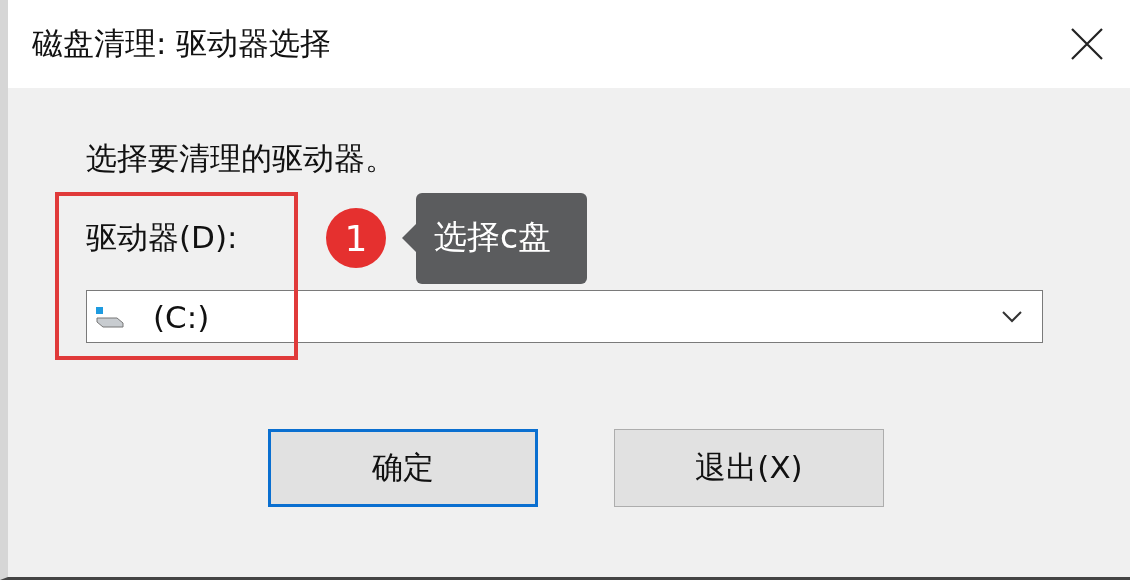 This screenshot has height=580, width=1130. Describe the element at coordinates (564, 316) in the screenshot. I see `drive-dropdown: (C:)` at that location.